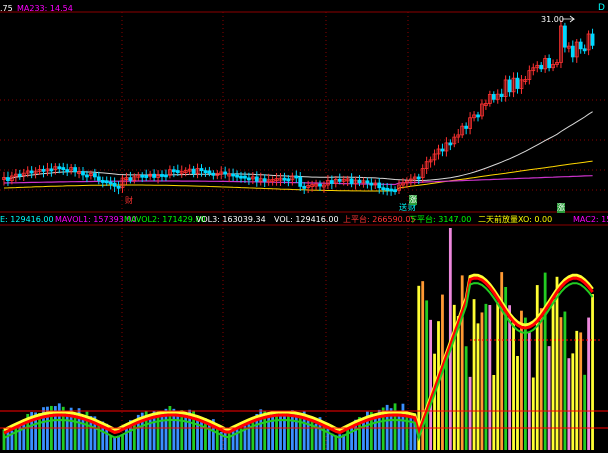  I want to click on event-marker: 财, so click(129, 201).